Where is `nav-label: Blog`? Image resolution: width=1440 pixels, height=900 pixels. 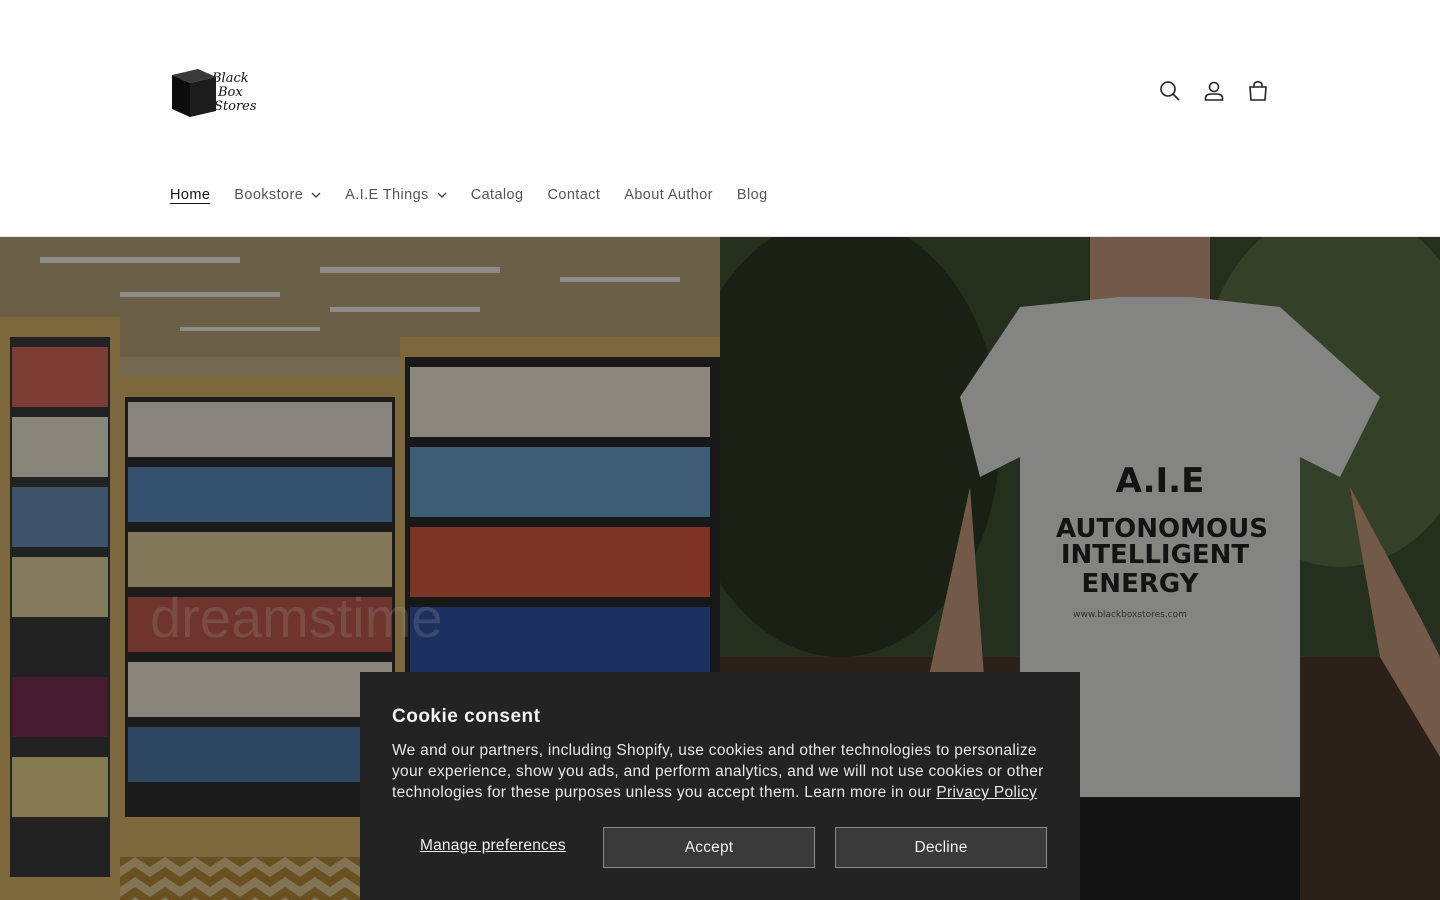
nav-label: Blog is located at coordinates (752, 195).